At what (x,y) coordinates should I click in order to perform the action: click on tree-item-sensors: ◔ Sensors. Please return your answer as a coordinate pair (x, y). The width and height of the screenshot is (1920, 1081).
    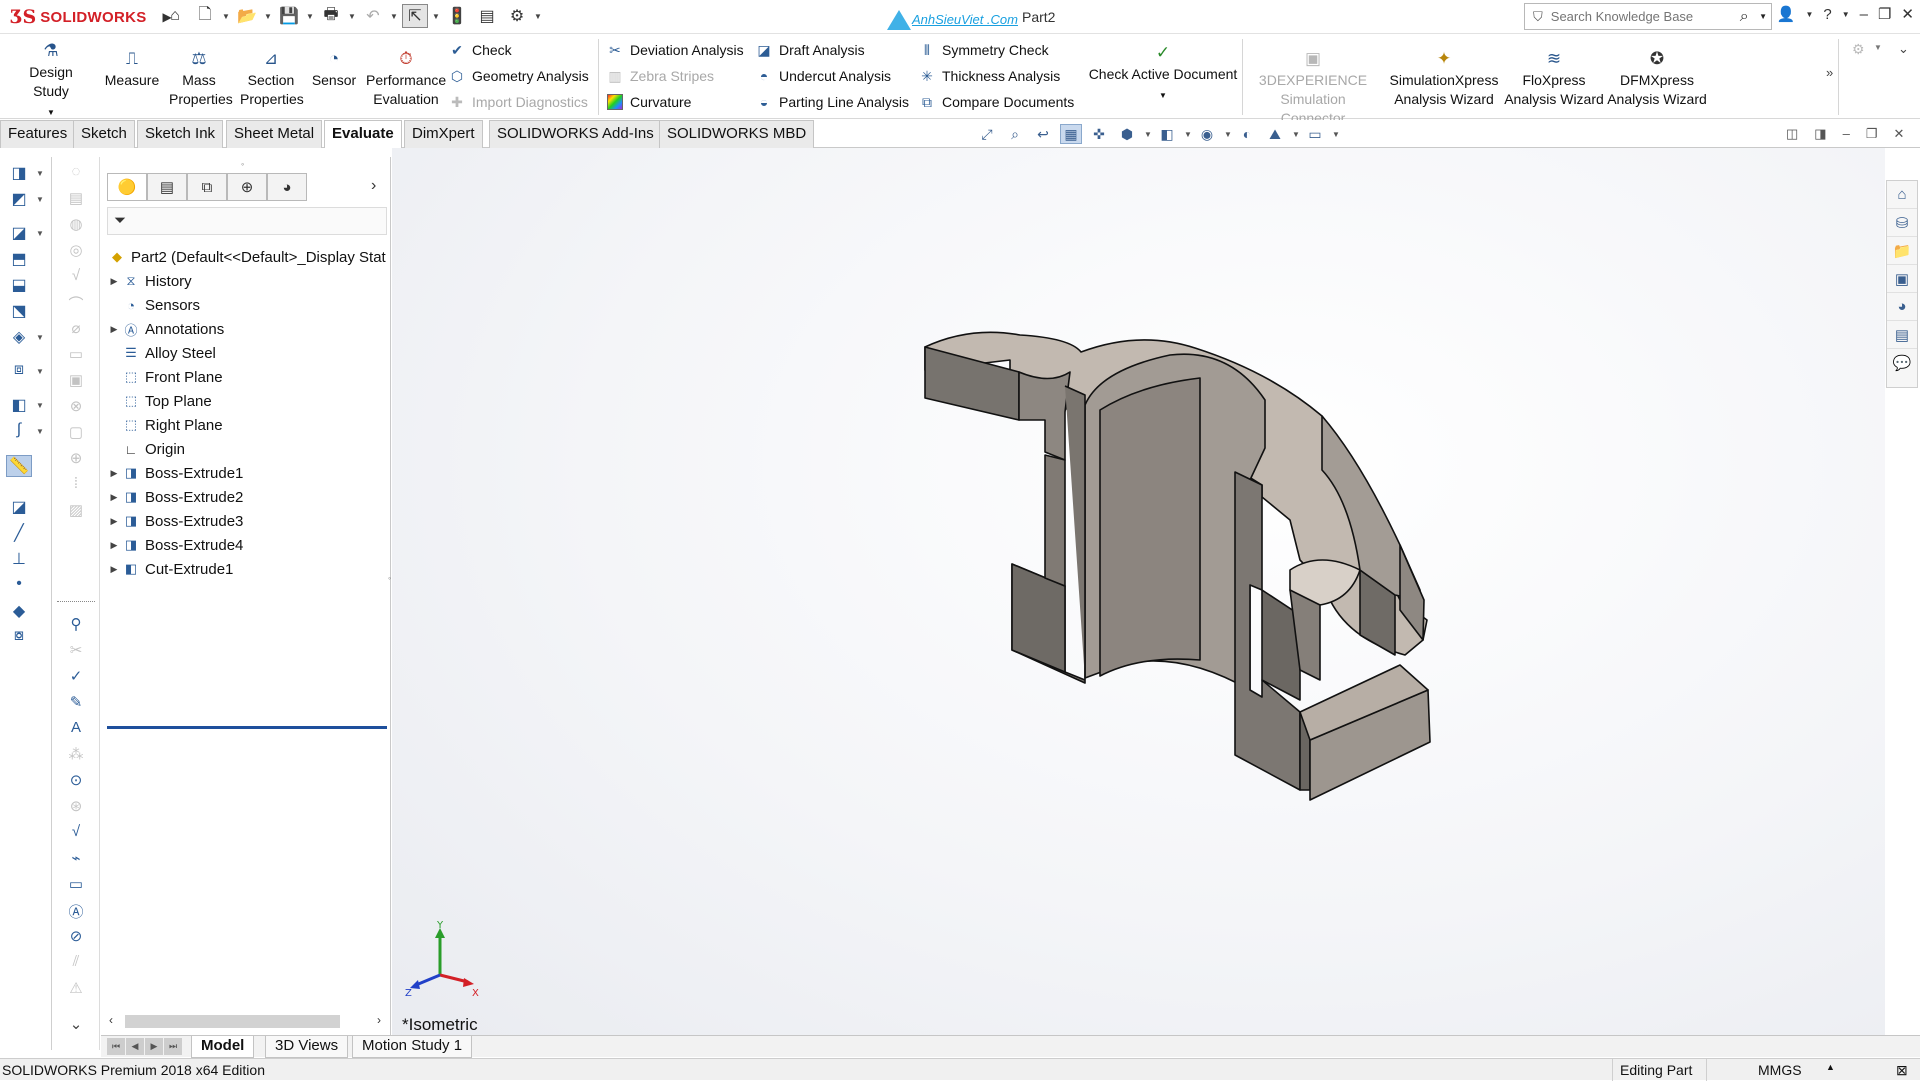
    Looking at the image, I should click on (153, 305).